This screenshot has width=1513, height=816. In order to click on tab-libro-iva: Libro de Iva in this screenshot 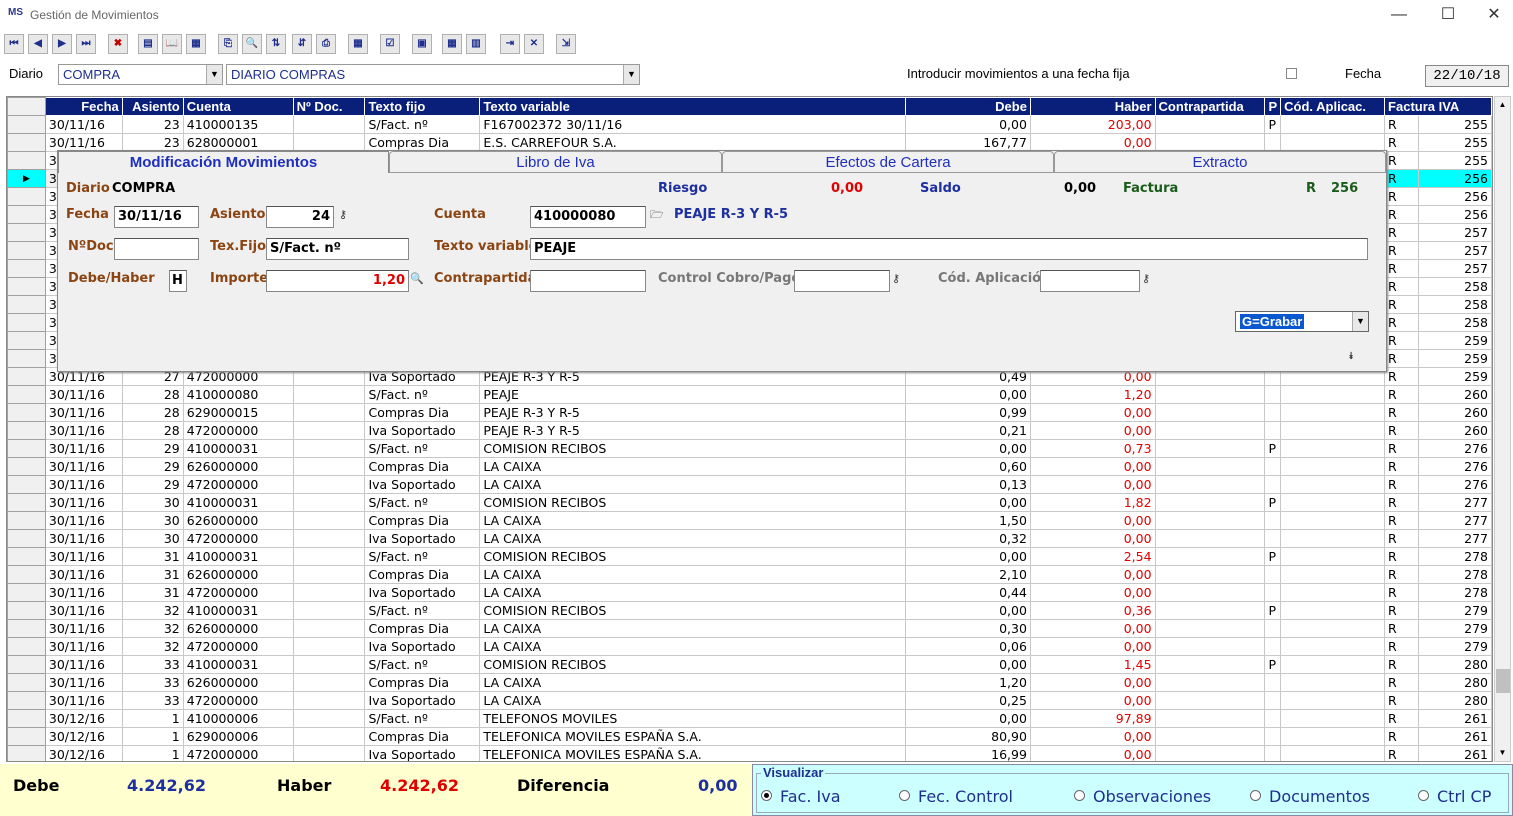, I will do `click(555, 162)`.